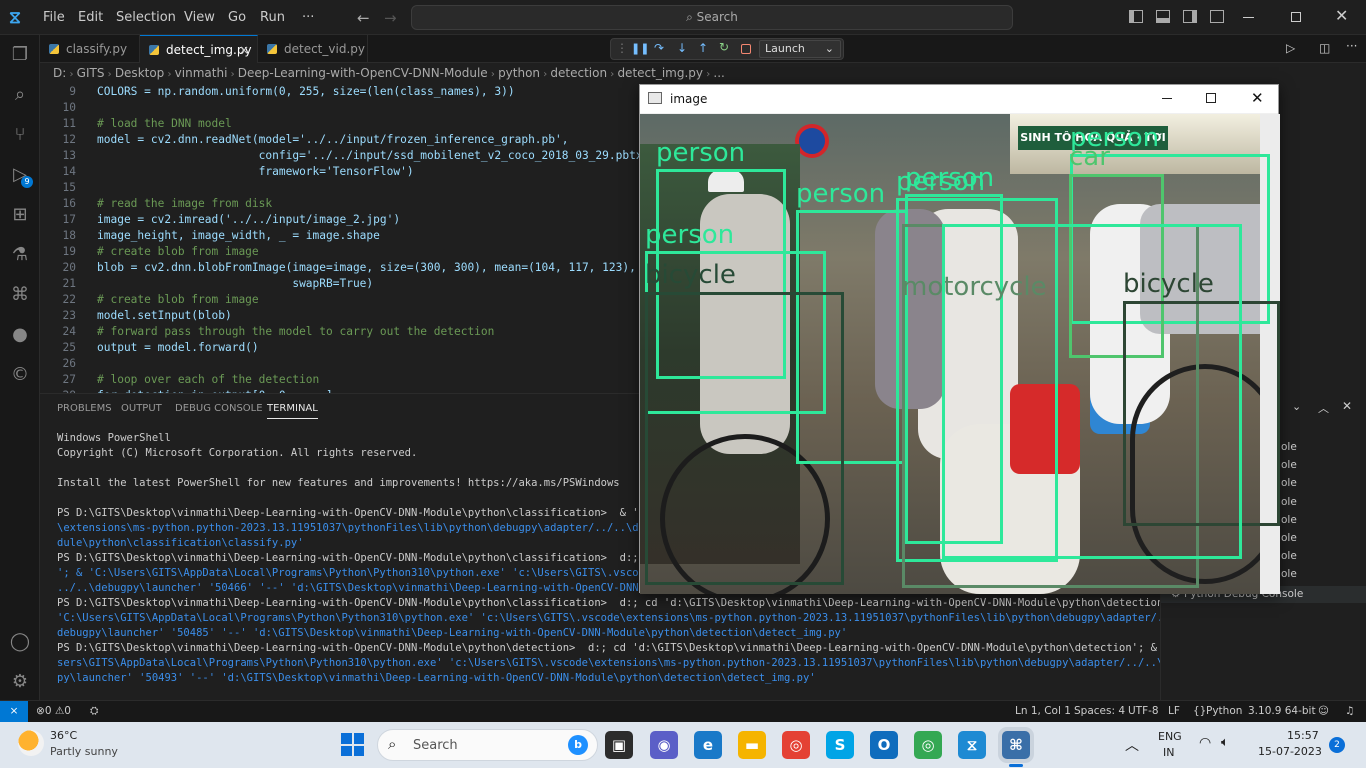 This screenshot has width=1366, height=768. Describe the element at coordinates (54, 17) in the screenshot. I see `menu-file: File` at that location.